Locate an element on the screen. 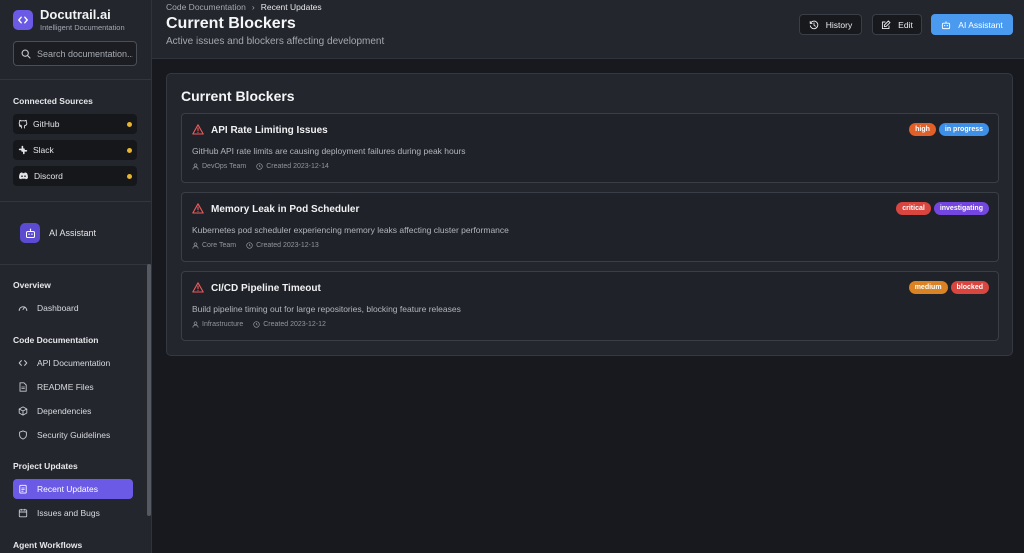 This screenshot has width=1024, height=553. blocker-tags: high in progress is located at coordinates (947, 129).